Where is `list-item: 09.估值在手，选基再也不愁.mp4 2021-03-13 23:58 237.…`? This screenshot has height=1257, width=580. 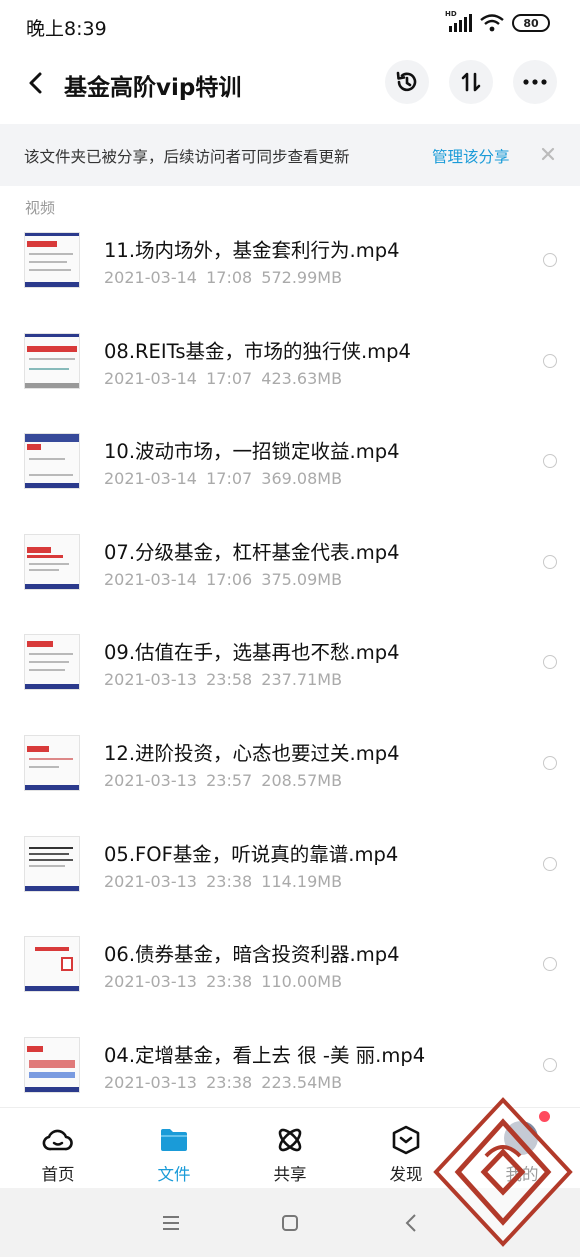
list-item: 09.估值在手，选基再也不愁.mp4 2021-03-13 23:58 237.… is located at coordinates (290, 672).